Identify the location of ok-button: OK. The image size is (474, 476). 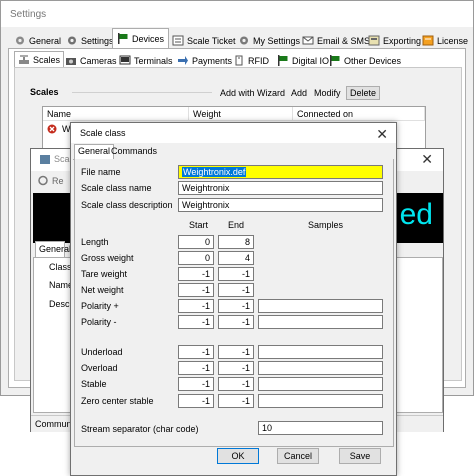
(238, 456).